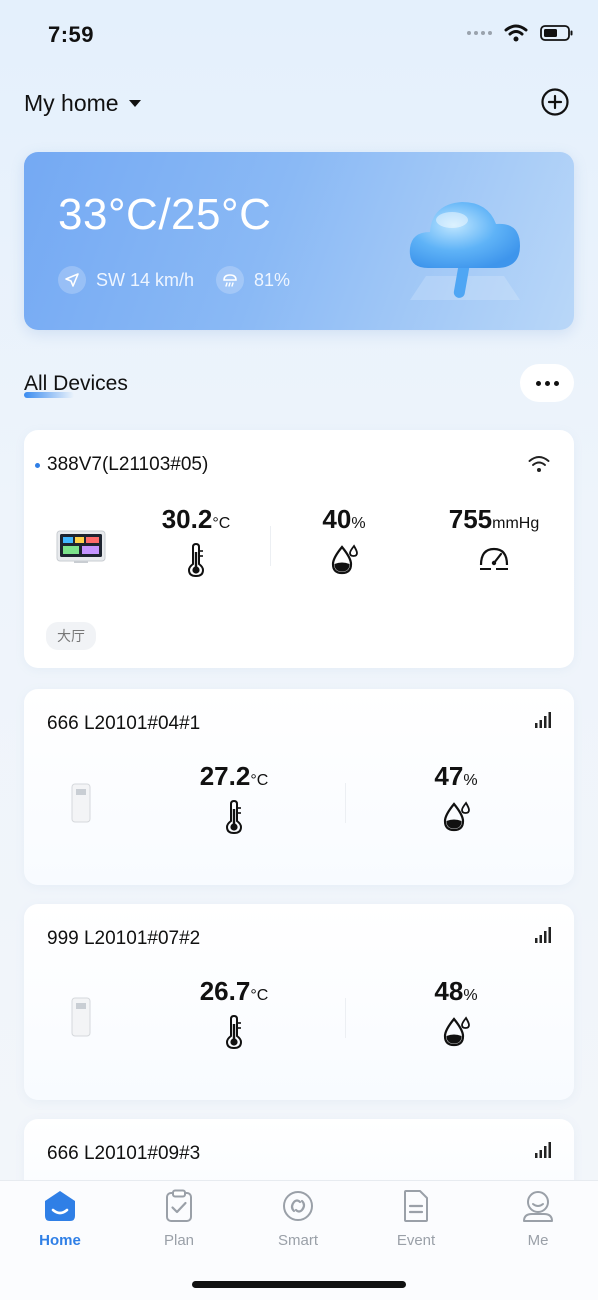 Image resolution: width=598 pixels, height=1300 pixels. I want to click on humidity-metric: 47%, so click(456, 796).